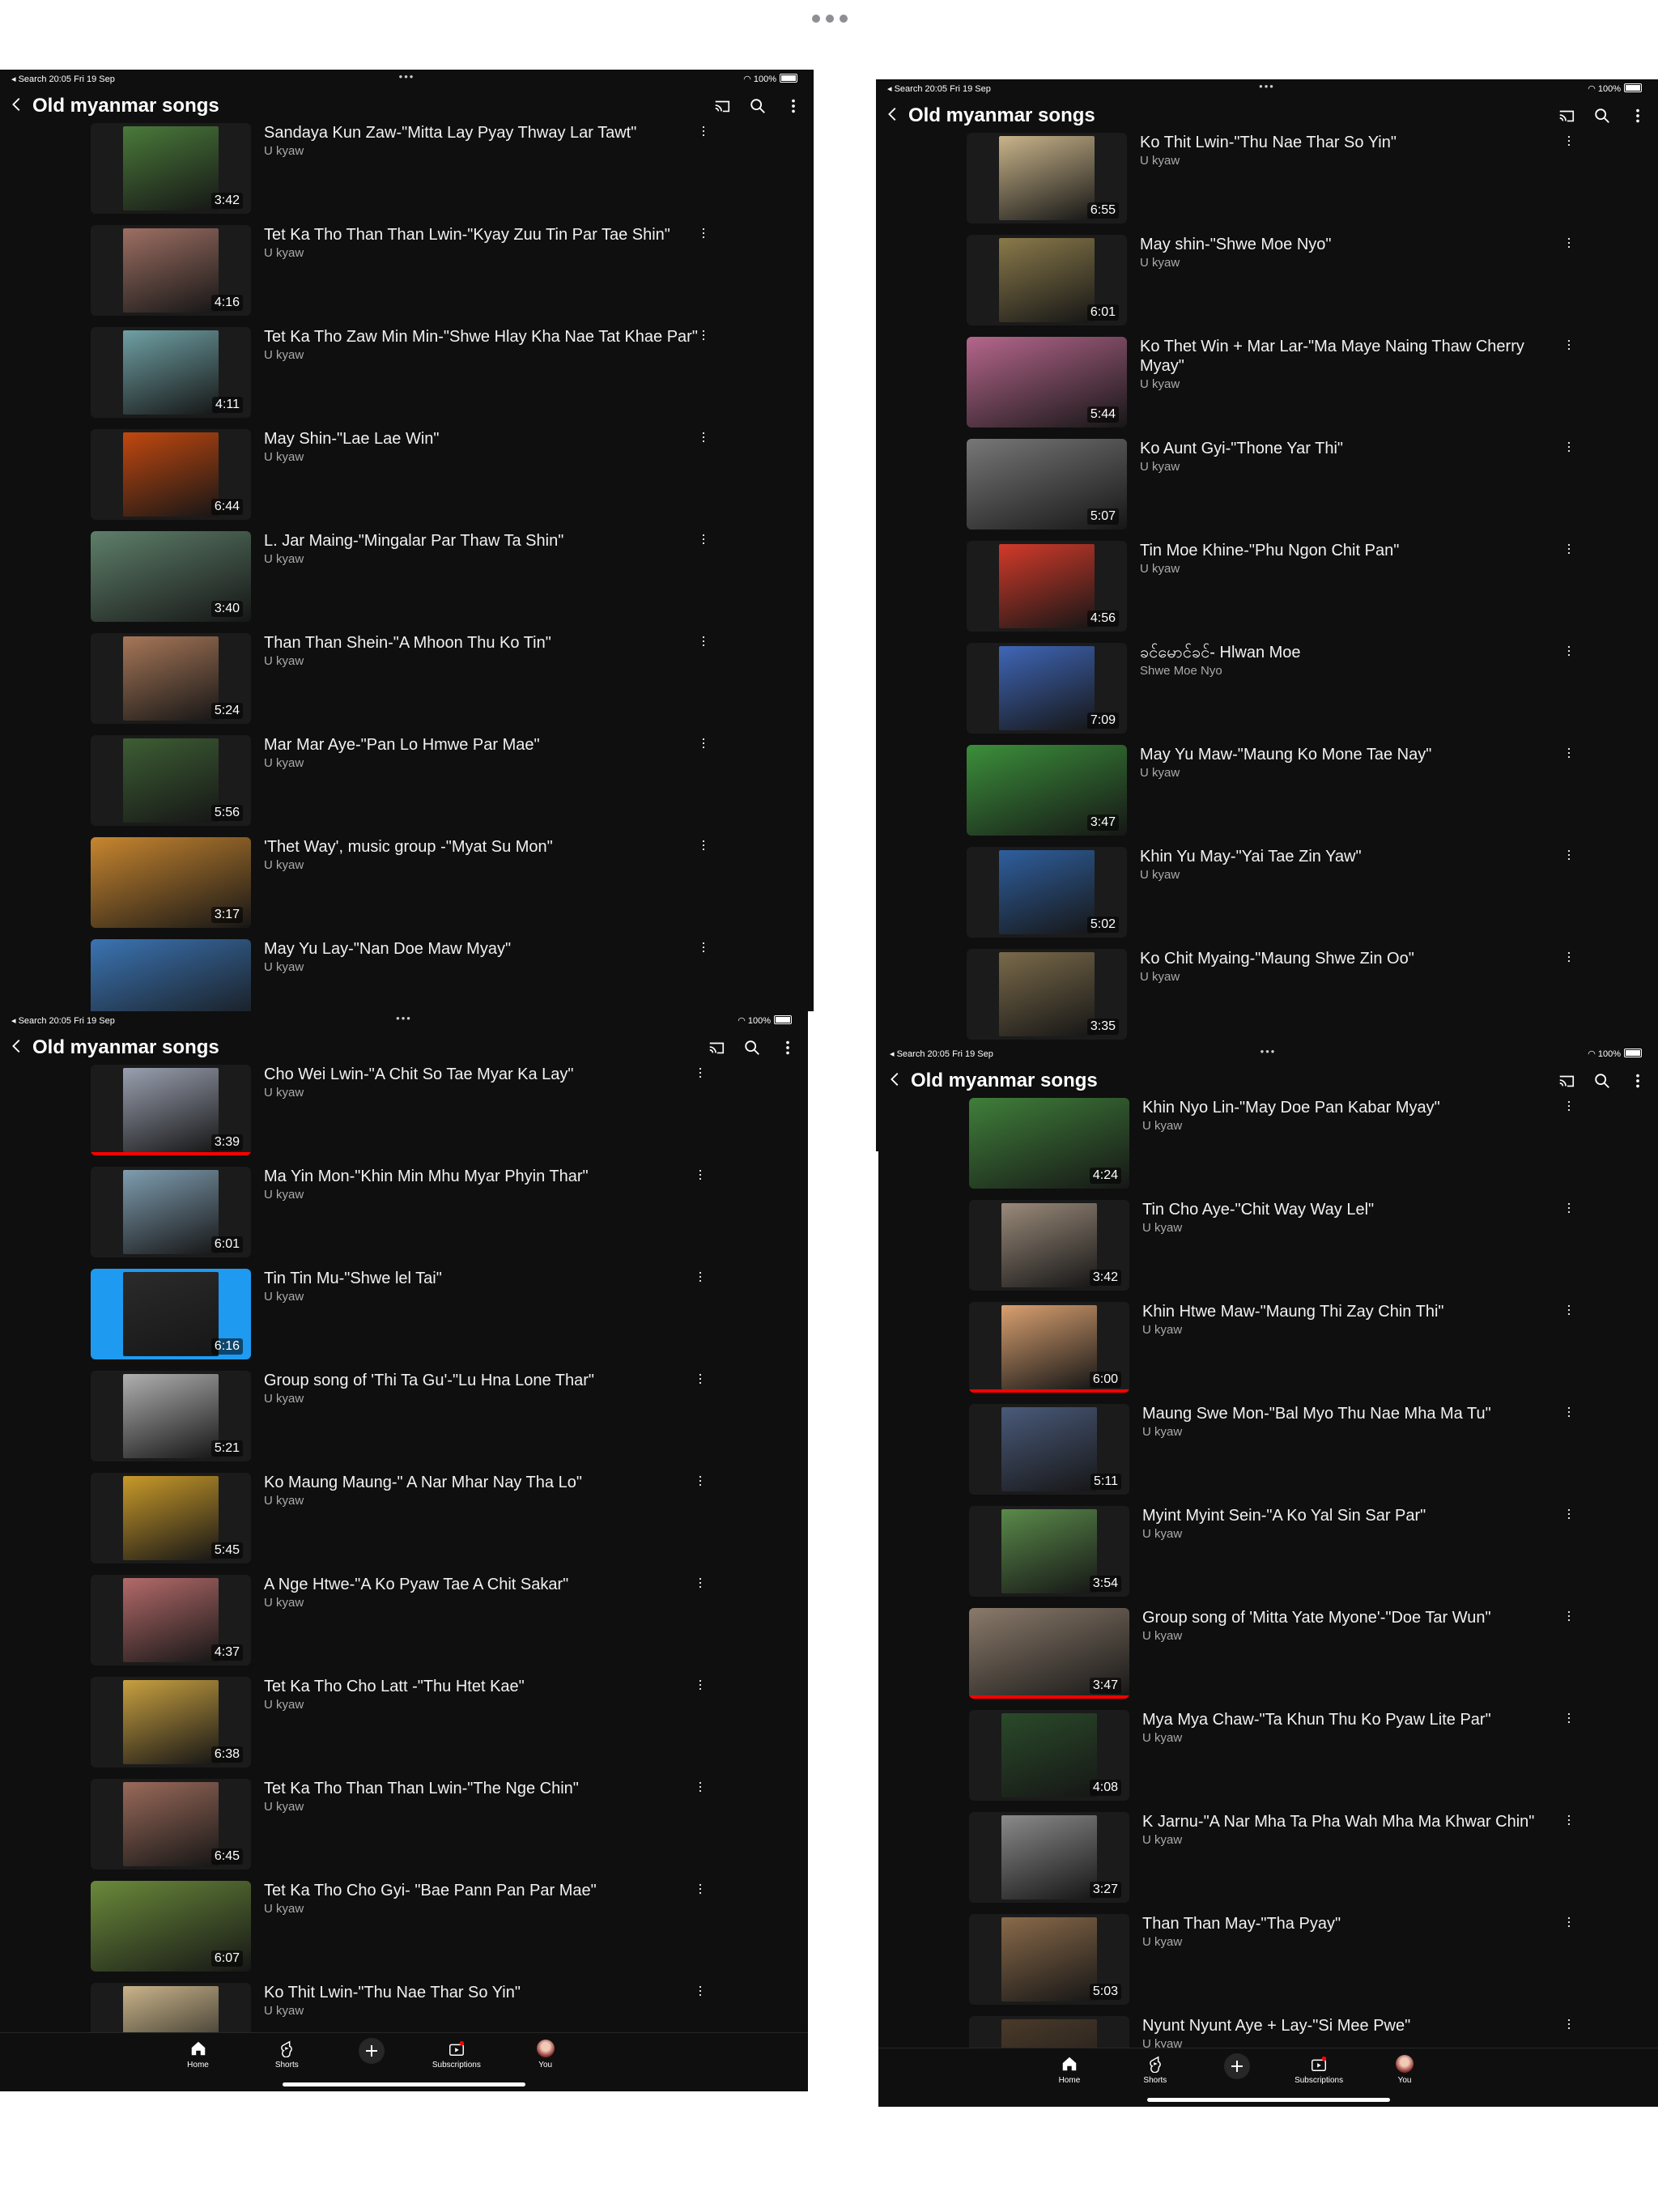  What do you see at coordinates (545, 2054) in the screenshot?
I see `tab-you: You` at bounding box center [545, 2054].